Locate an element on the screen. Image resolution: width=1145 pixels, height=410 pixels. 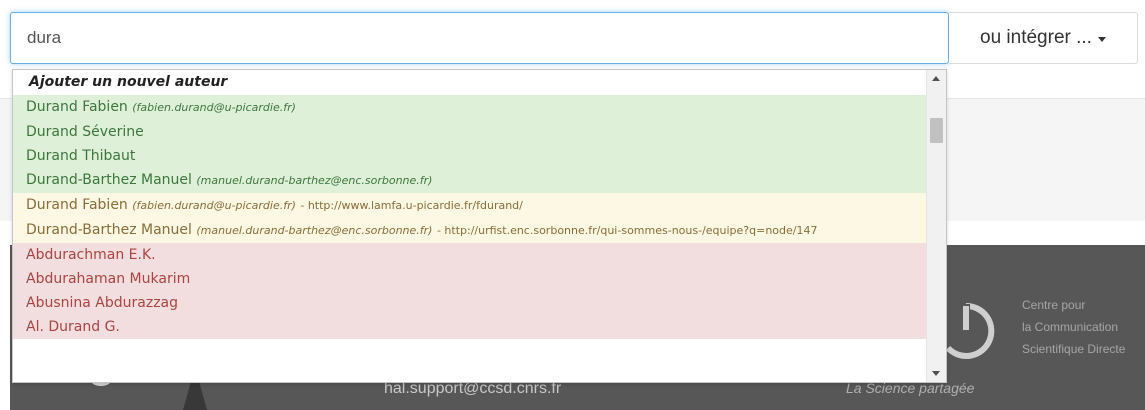
scroll-down-arrow-icon is located at coordinates (936, 373).